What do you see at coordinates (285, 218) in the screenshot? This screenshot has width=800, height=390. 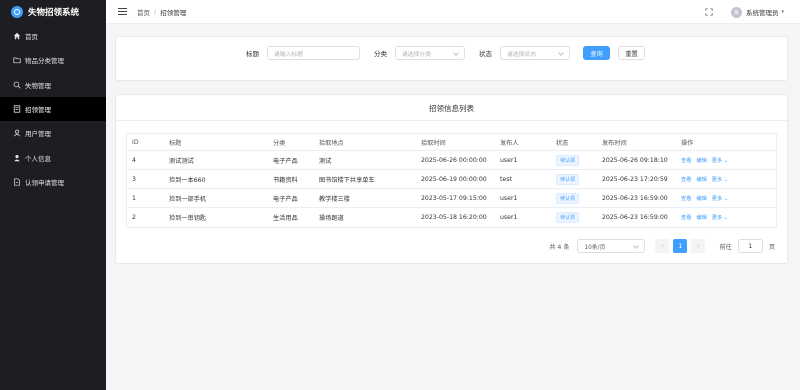 I see `cell-category: 生活用品` at bounding box center [285, 218].